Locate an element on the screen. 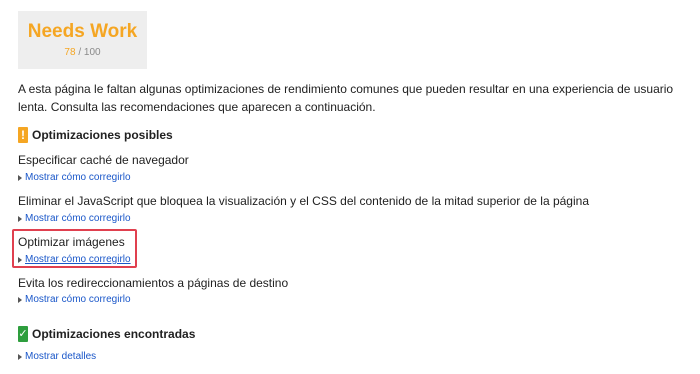 The image size is (700, 374). rule-title: Optimizar imágenes is located at coordinates (71, 242).